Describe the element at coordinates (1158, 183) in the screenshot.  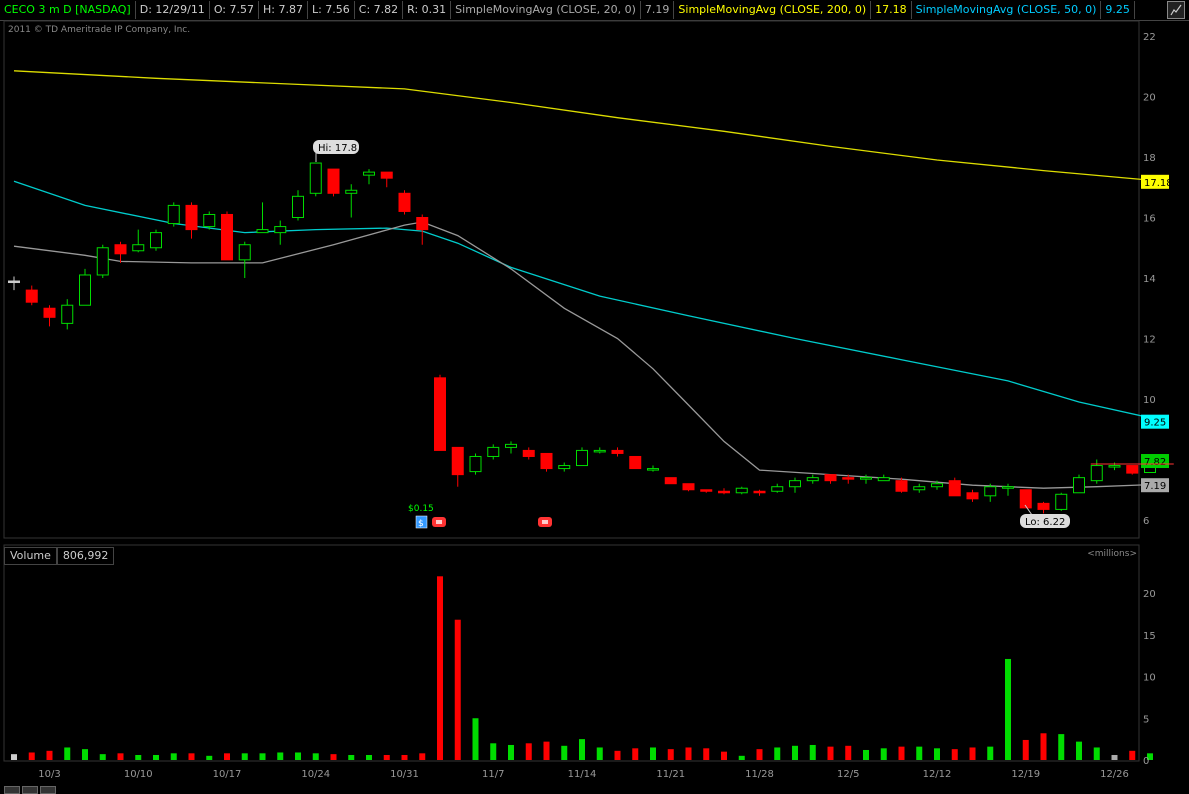
I see `sma200-price-tag-text: 17.18` at that location.